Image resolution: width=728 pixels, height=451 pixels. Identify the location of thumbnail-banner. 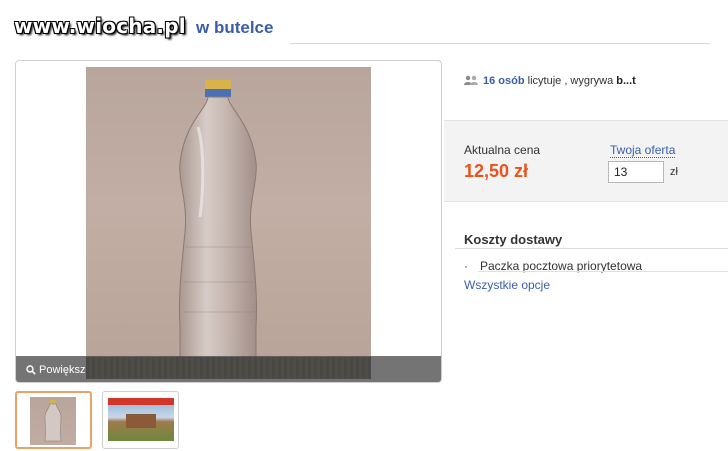
(141, 401).